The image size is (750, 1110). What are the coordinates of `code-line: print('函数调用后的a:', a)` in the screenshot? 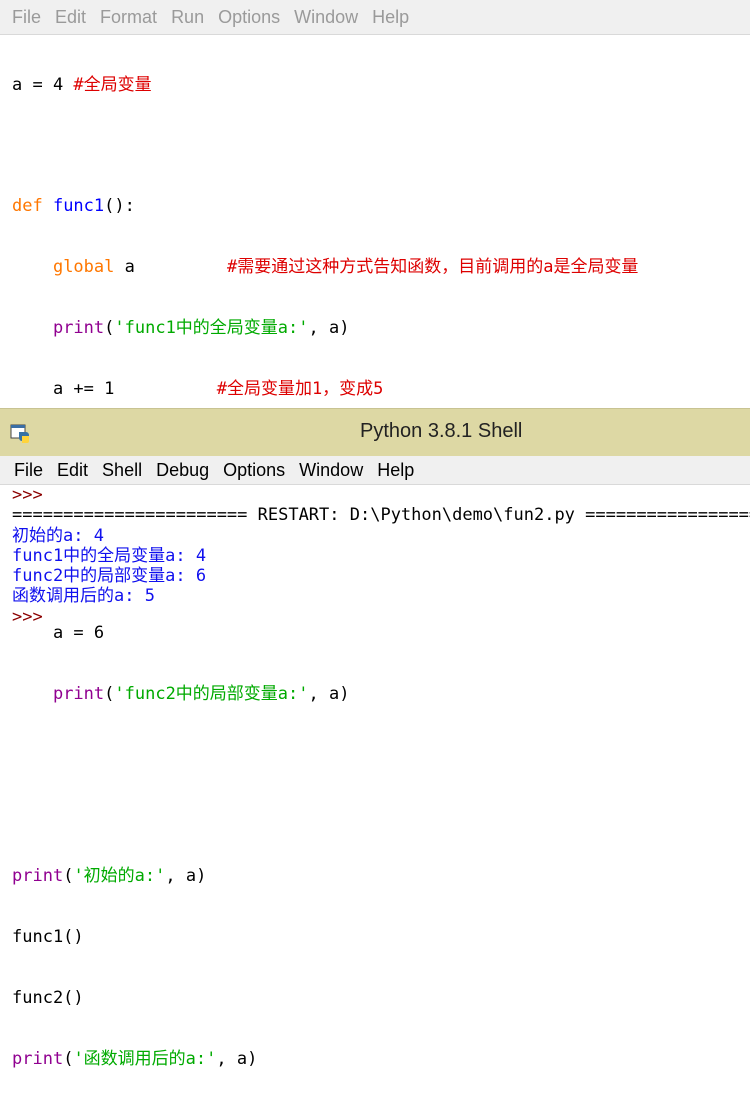 It's located at (381, 1059).